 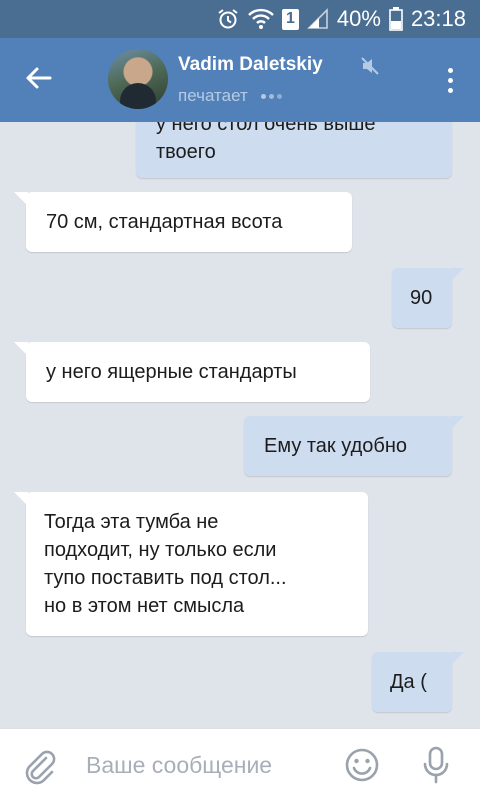 I want to click on clock: 23:18, so click(x=438, y=18).